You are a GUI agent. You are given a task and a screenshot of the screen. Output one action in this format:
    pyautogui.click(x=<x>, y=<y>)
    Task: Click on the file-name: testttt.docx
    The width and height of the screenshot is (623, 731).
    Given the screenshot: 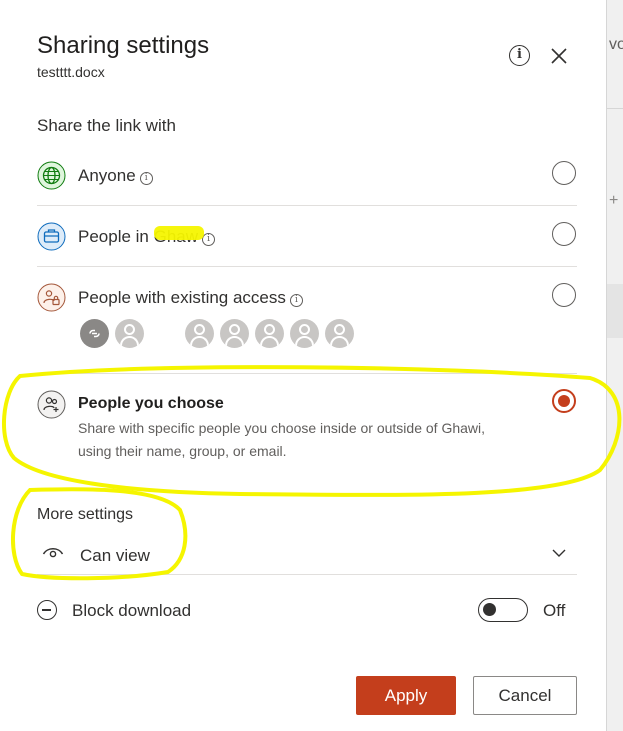 What is the action you would take?
    pyautogui.click(x=71, y=72)
    